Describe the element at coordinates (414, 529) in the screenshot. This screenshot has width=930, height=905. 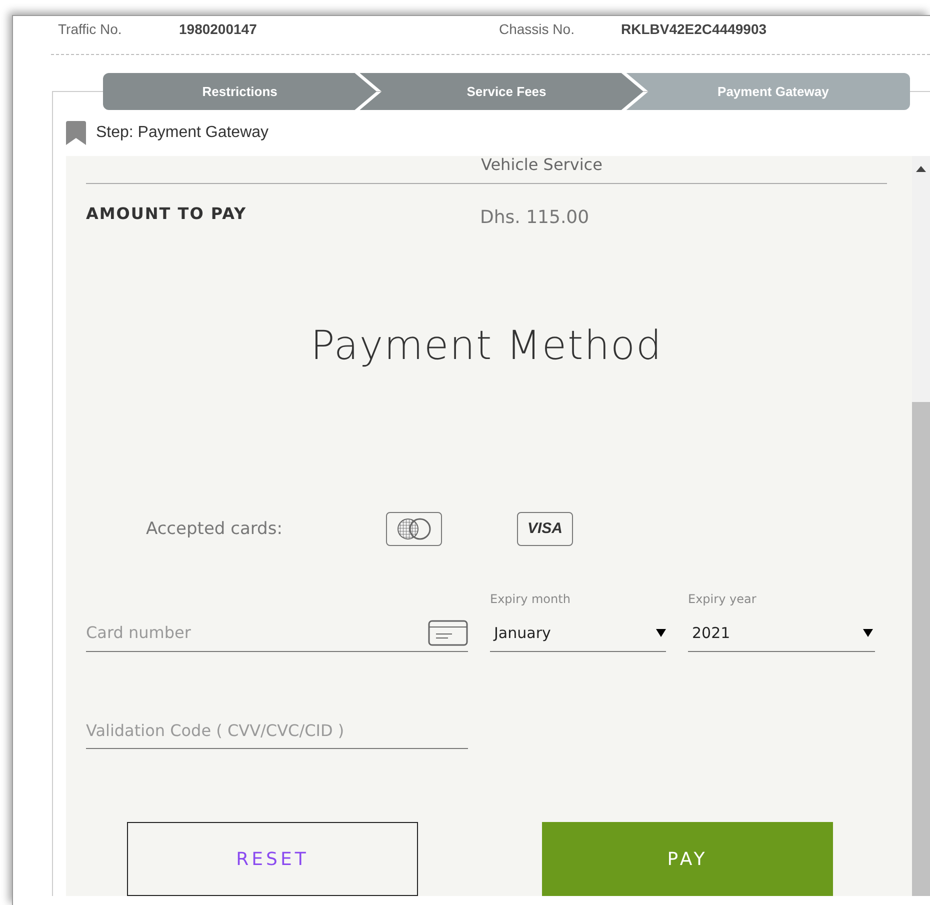
I see `card-logo-icon` at that location.